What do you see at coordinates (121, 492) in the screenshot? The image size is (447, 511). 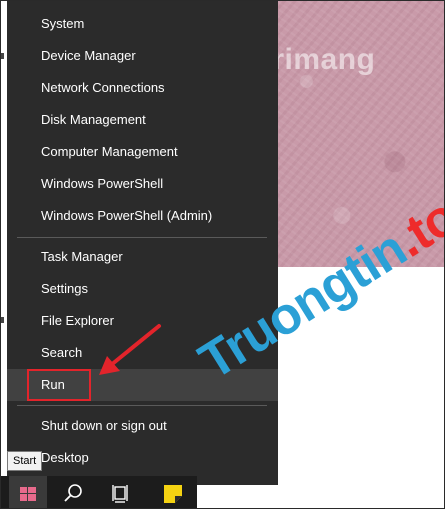 I see `task-view-icon` at bounding box center [121, 492].